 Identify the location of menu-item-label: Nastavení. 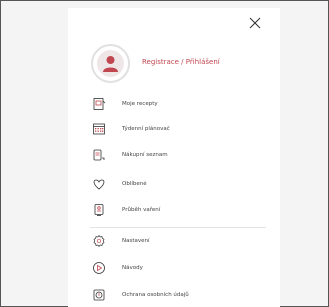
(136, 241).